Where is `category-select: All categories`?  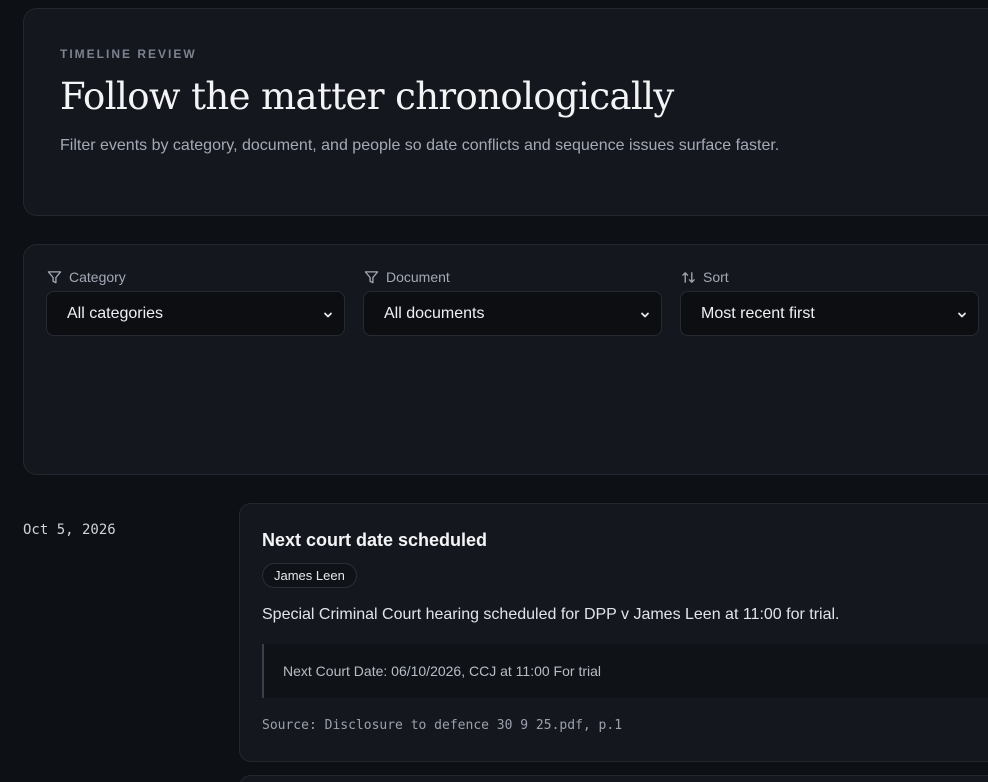
category-select: All categories is located at coordinates (195, 313).